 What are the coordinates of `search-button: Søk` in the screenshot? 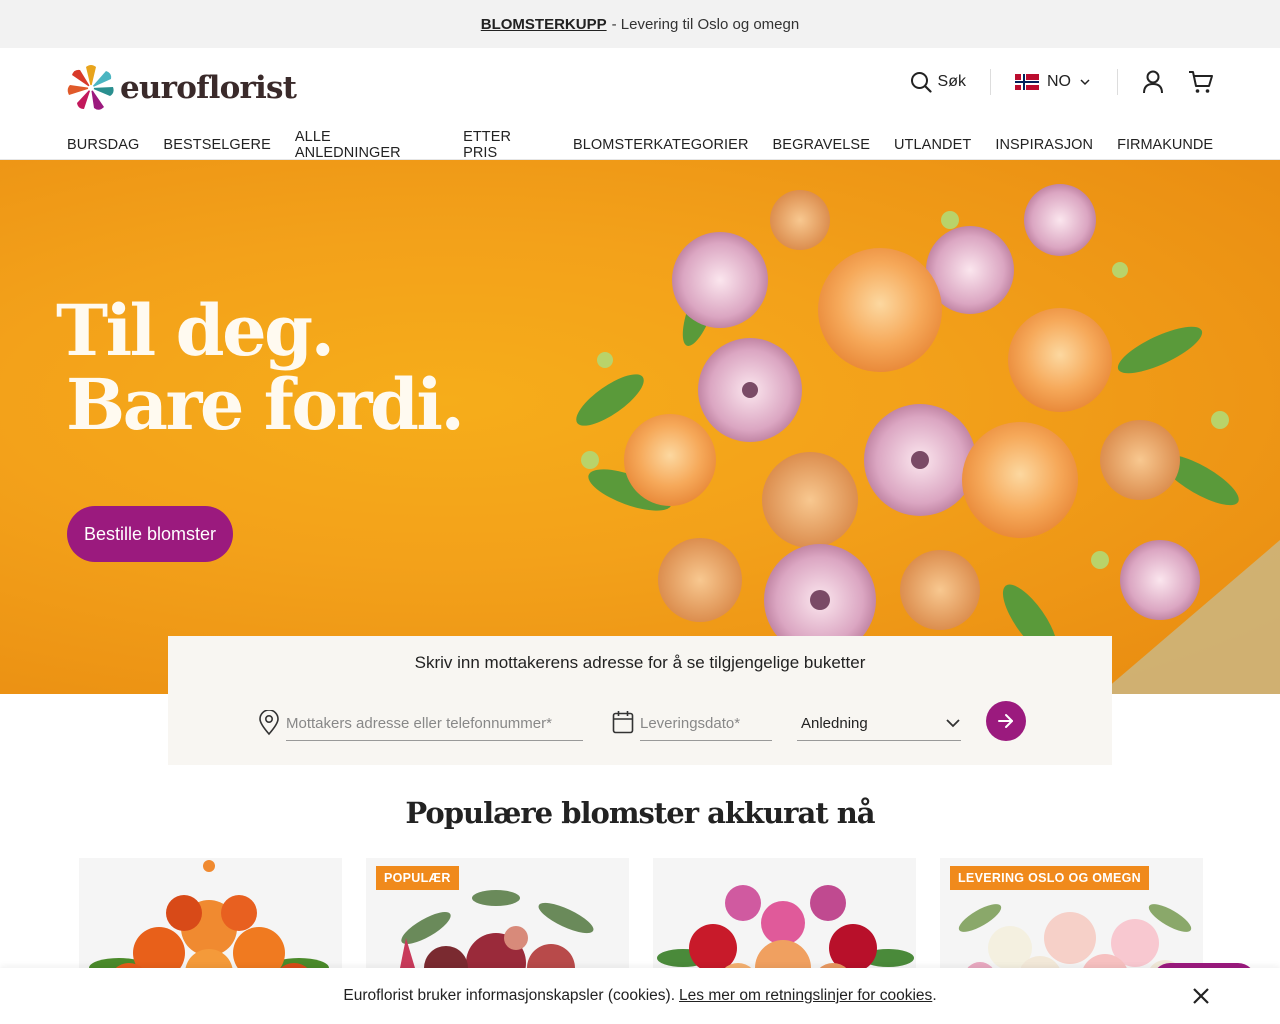 It's located at (950, 82).